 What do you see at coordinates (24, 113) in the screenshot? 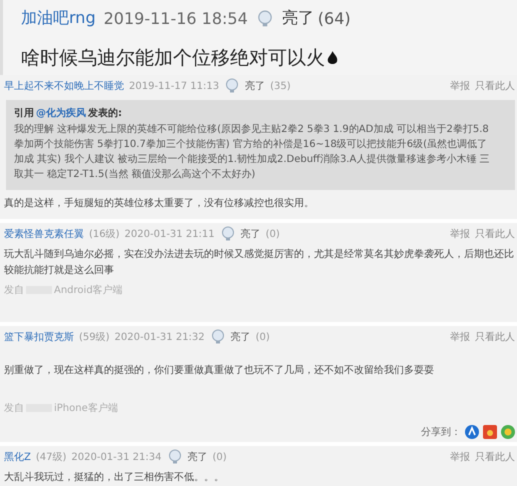
I see `quote-label: 引用` at bounding box center [24, 113].